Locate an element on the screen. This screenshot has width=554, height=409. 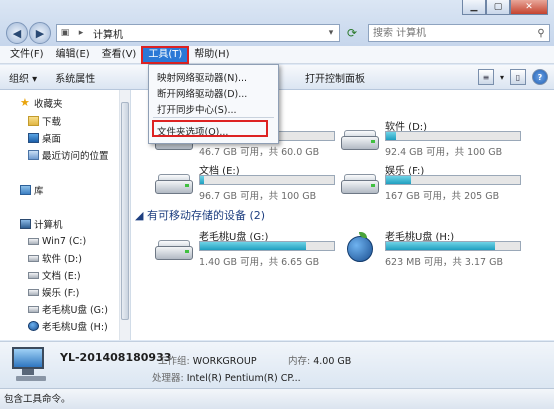
library-icon is located at coordinates (25, 190).